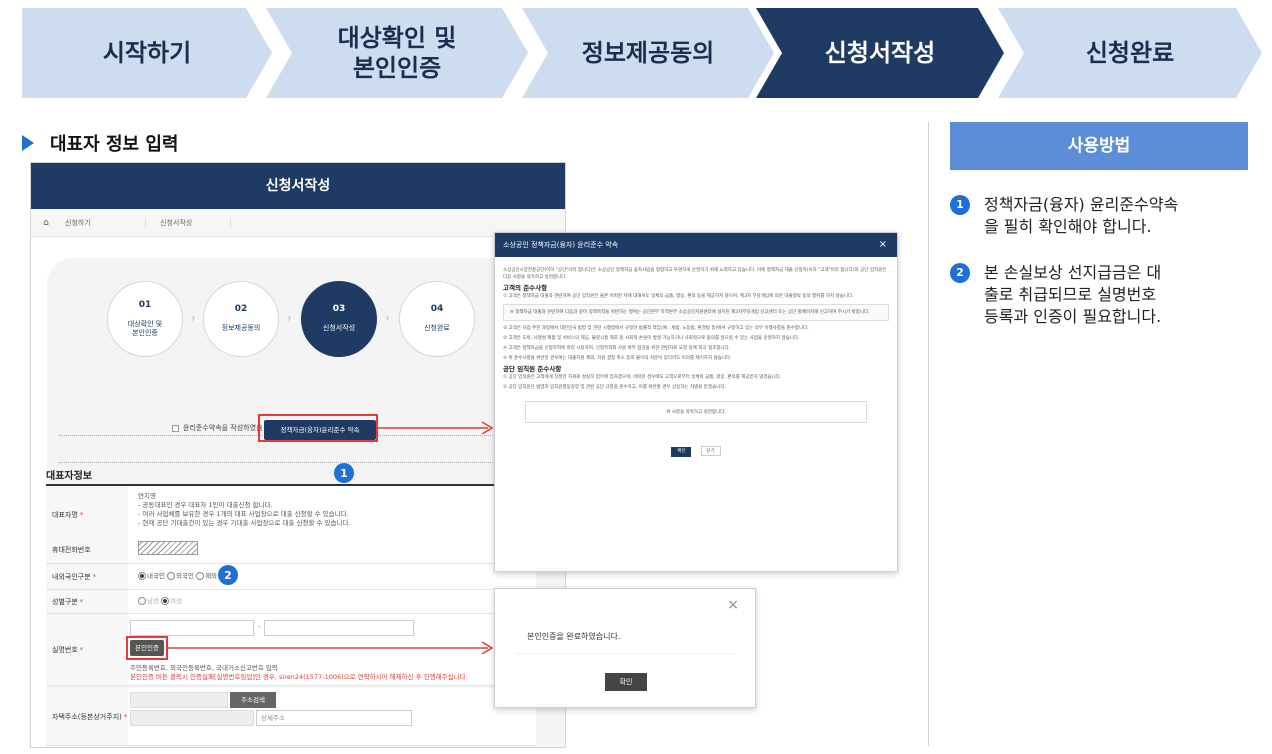 This screenshot has height=754, width=1272. I want to click on ethics-pledge-button: 정책자금(융자)윤리준수 약속, so click(320, 430).